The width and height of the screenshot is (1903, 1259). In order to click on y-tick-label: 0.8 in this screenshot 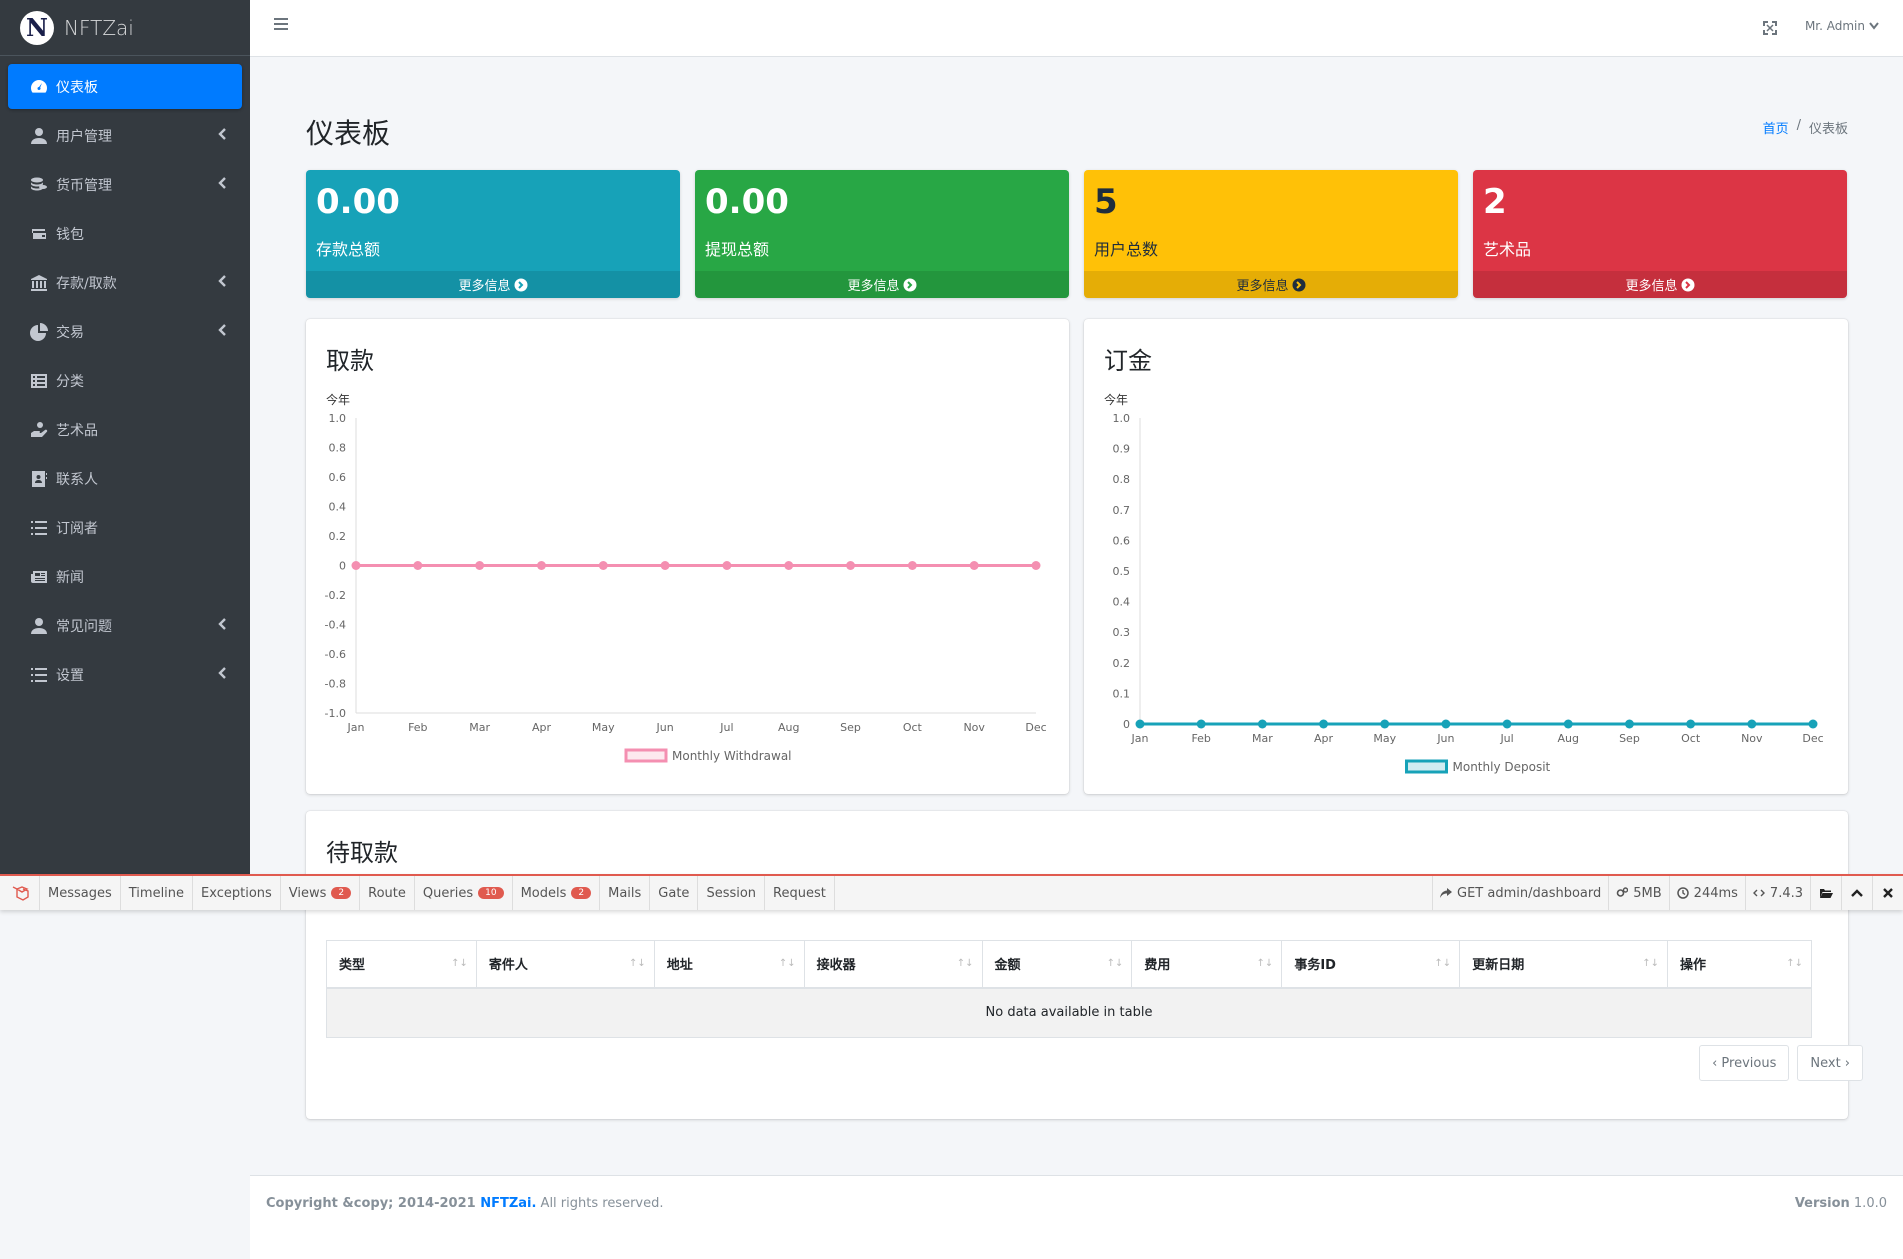, I will do `click(1122, 479)`.